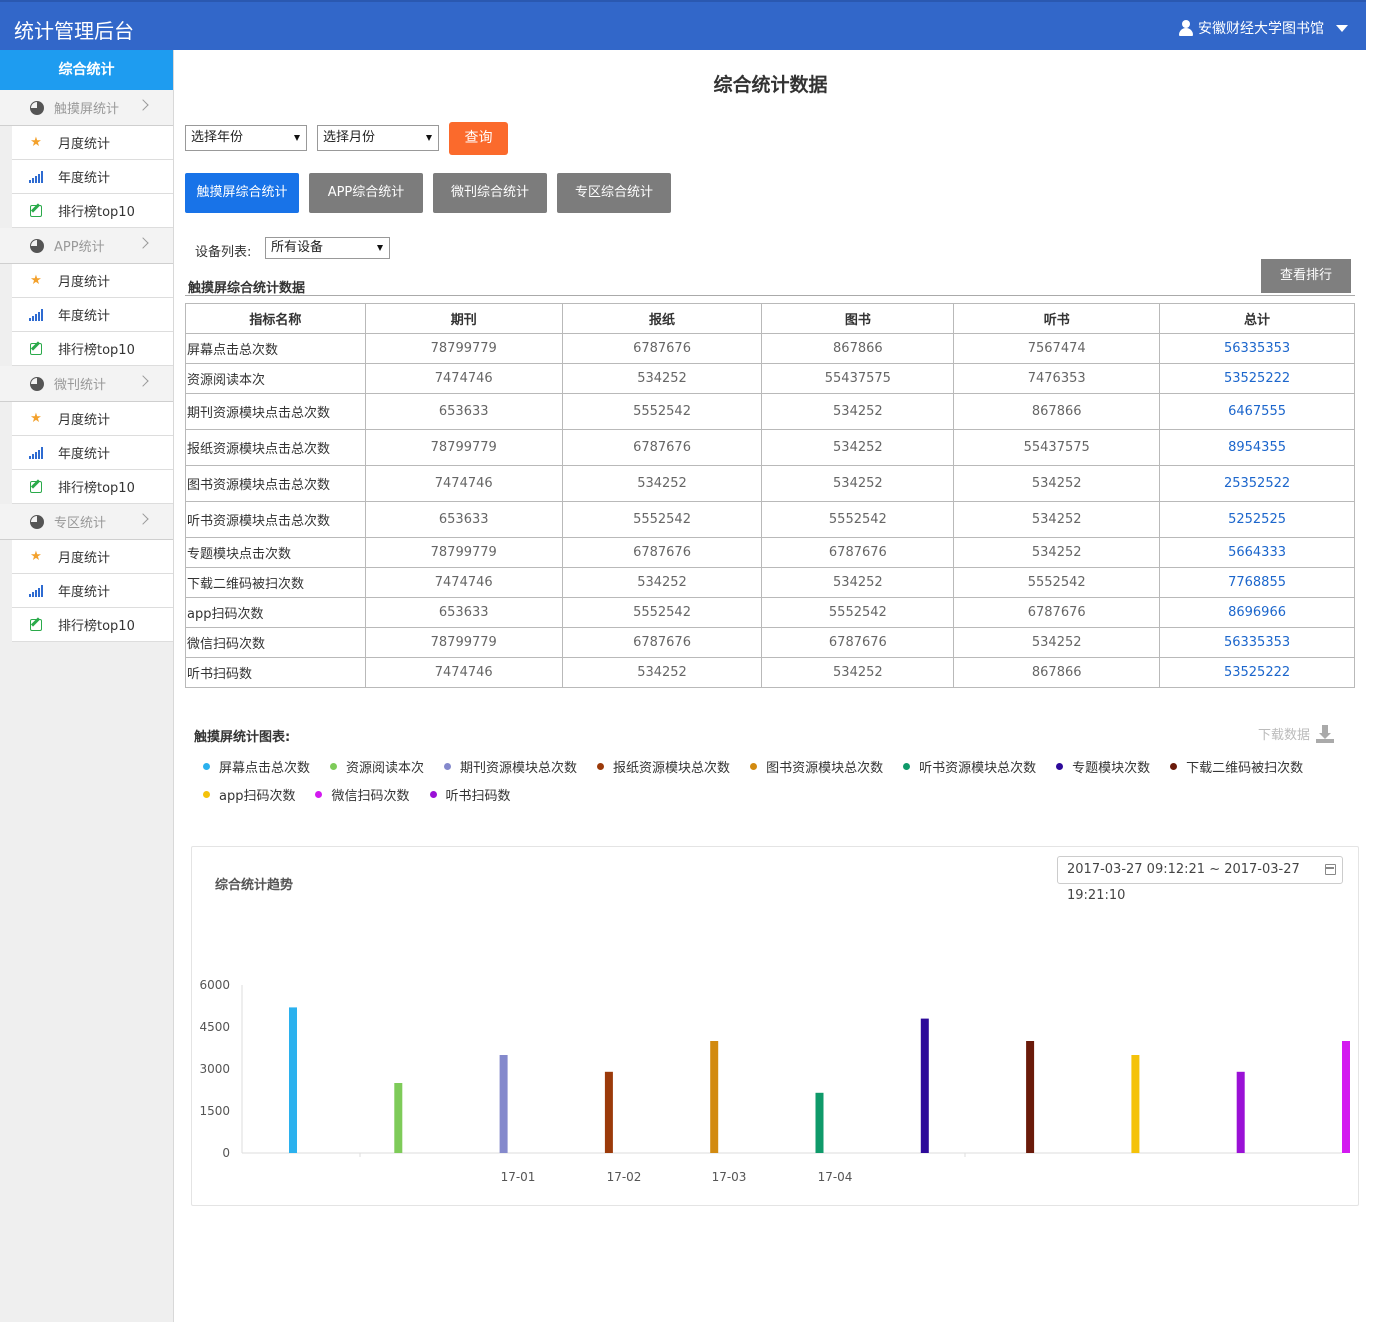 This screenshot has height=1322, width=1374. What do you see at coordinates (614, 193) in the screenshot?
I see `tab-zone: 专区综合统计` at bounding box center [614, 193].